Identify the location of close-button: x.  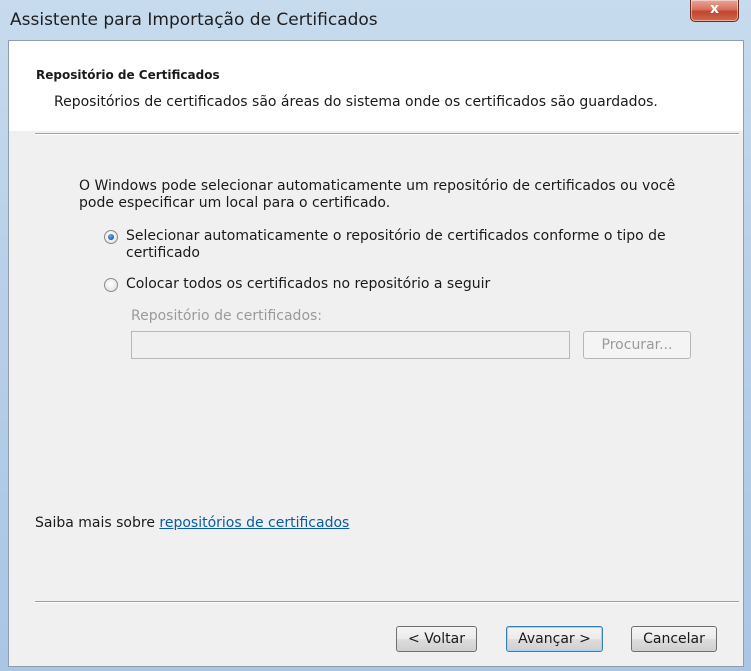
(714, 11).